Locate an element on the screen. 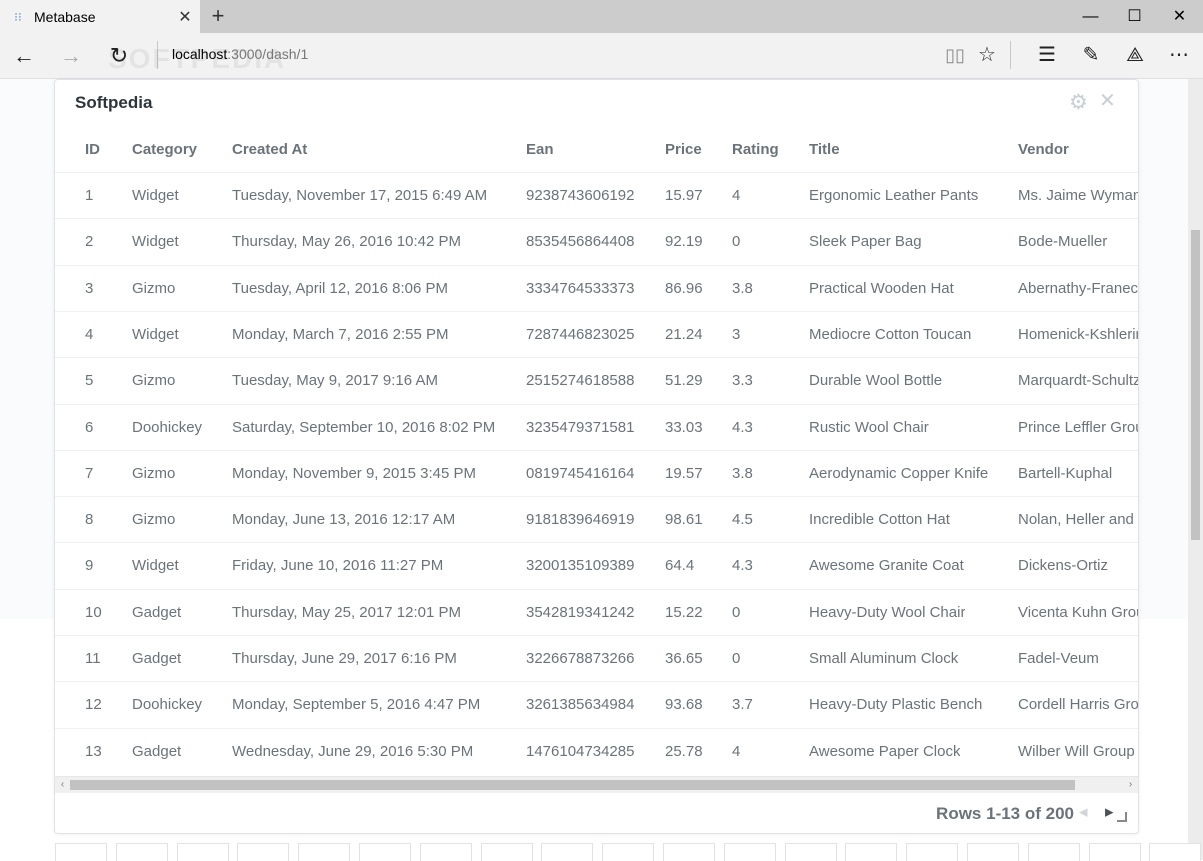 The image size is (1203, 861). minimize-icon: — is located at coordinates (1090, 16).